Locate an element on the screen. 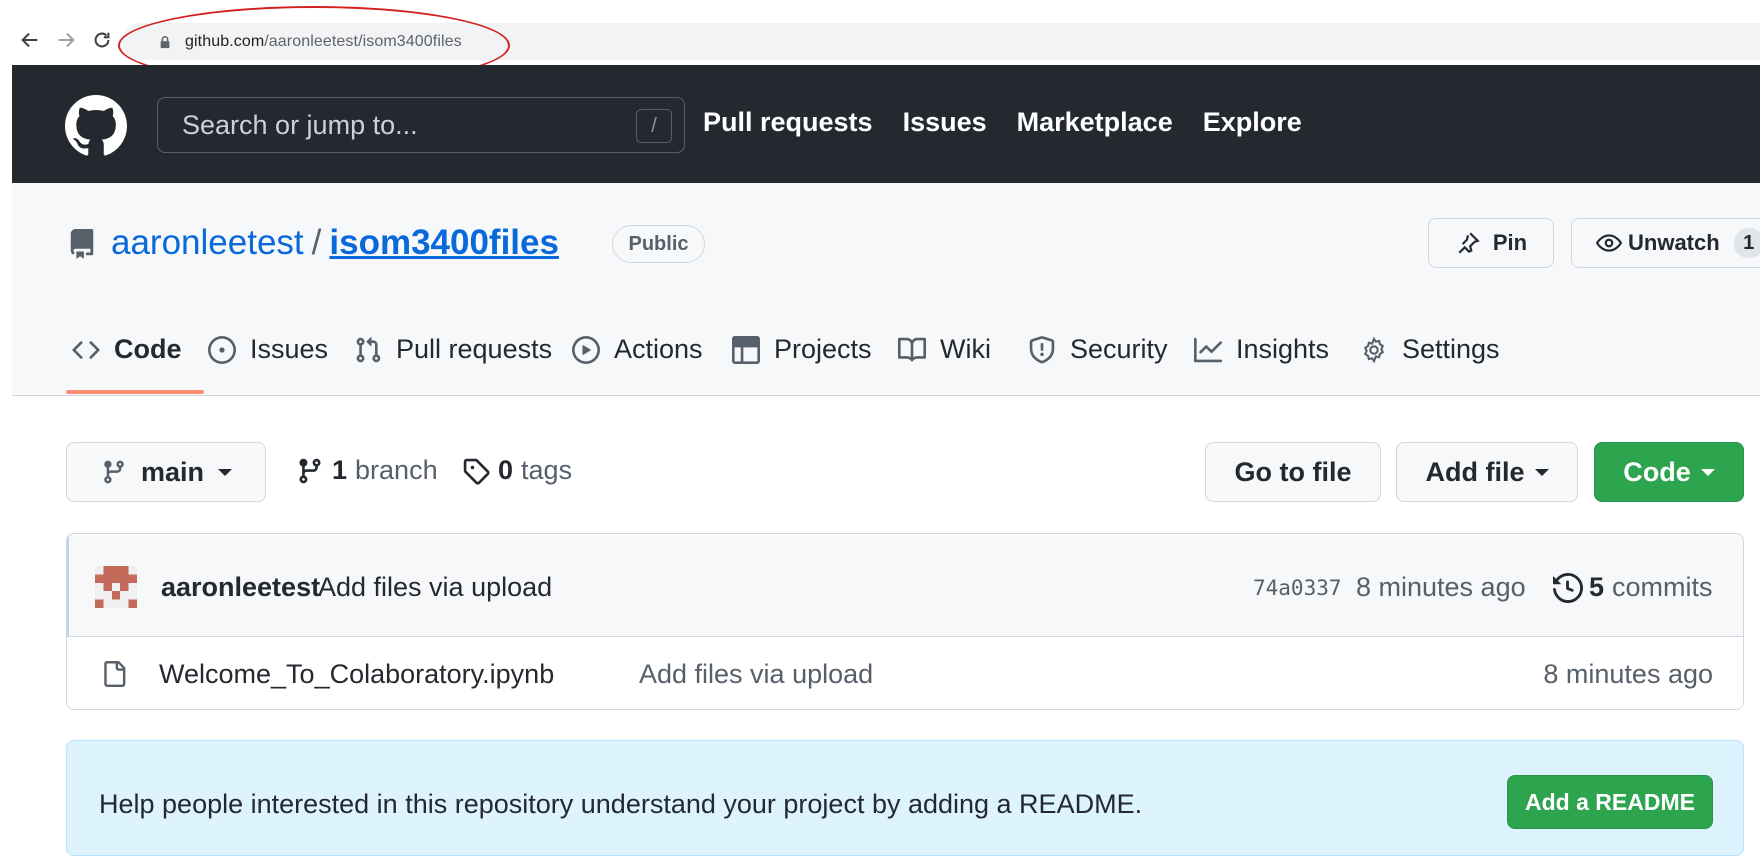 This screenshot has width=1760, height=856. nav-pull-requests: Pull requests is located at coordinates (788, 122).